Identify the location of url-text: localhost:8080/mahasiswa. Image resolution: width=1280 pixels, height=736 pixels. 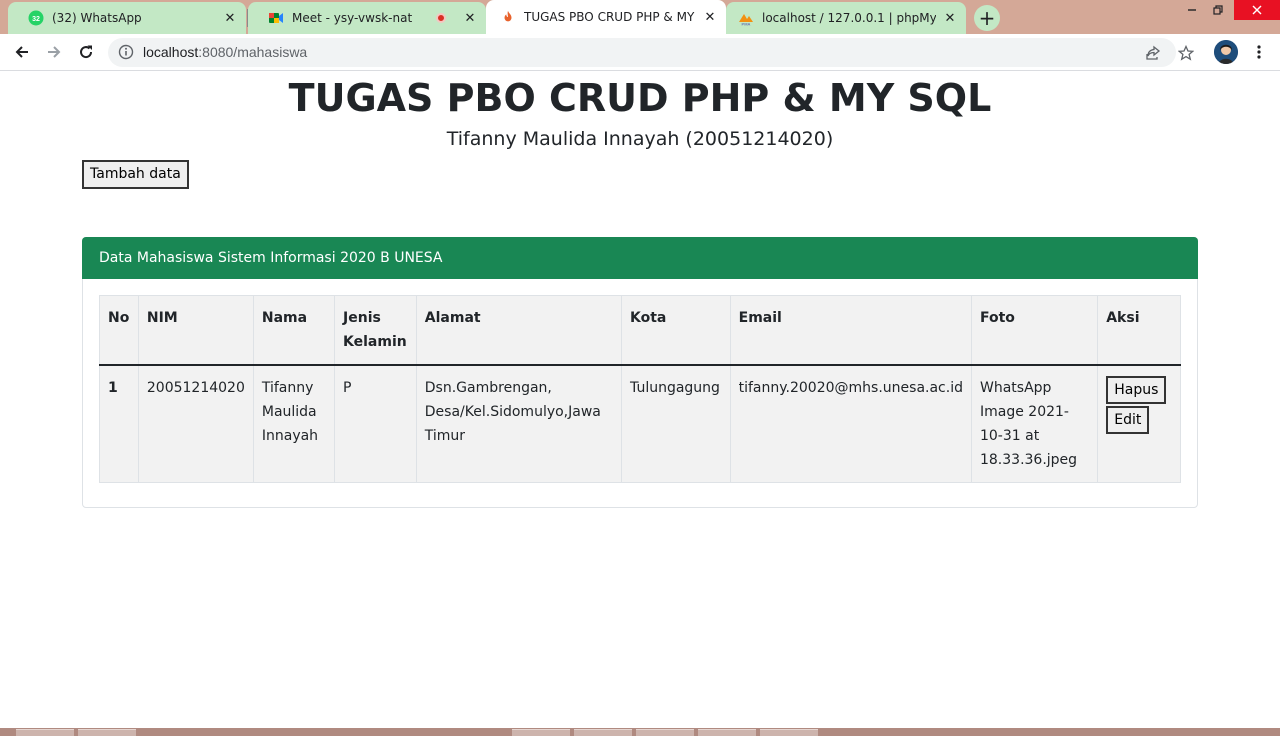
(225, 52).